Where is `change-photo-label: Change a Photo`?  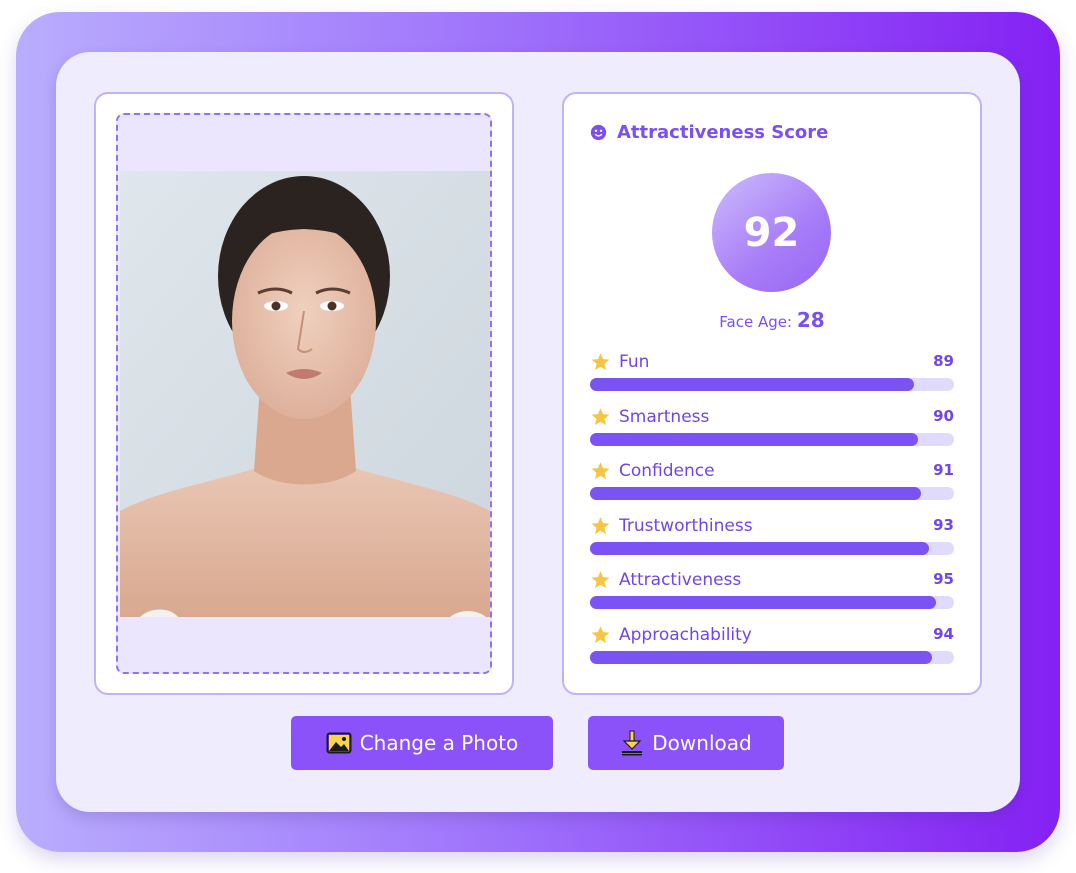 change-photo-label: Change a Photo is located at coordinates (439, 743).